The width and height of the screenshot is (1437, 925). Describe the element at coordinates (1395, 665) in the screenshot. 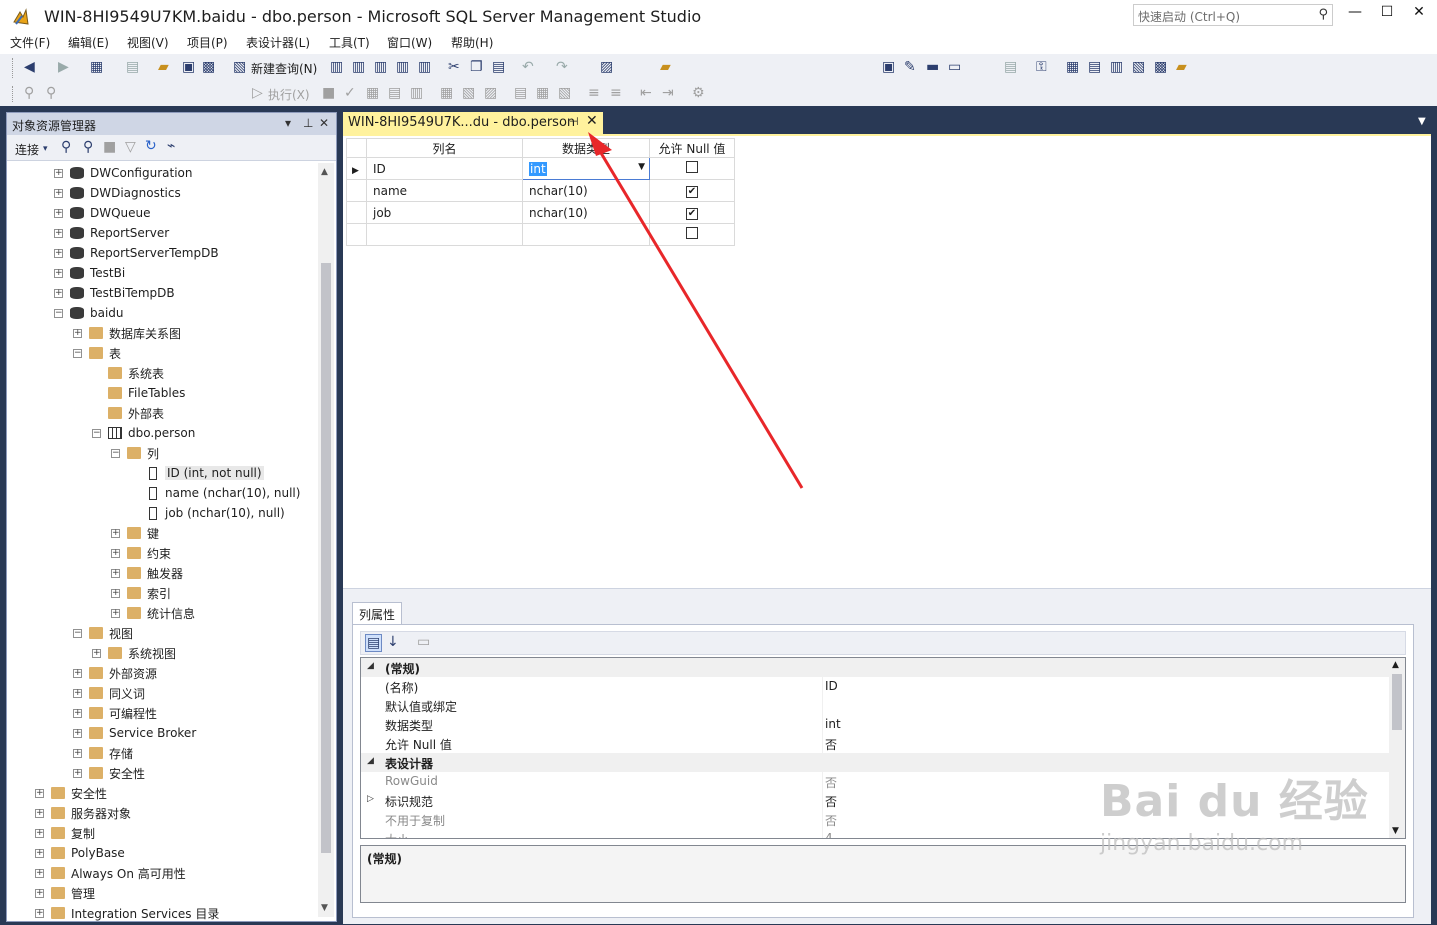

I see `scroll-up-icon: ▲` at that location.